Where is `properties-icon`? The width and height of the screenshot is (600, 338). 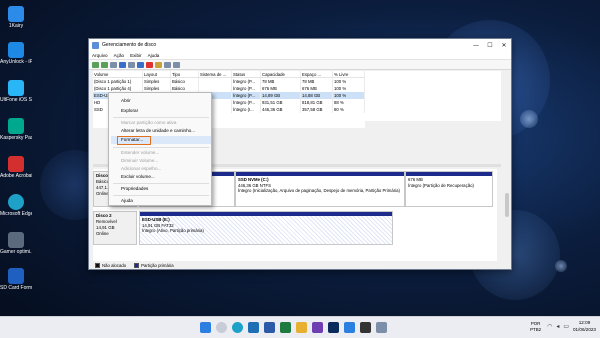
properties-icon is located at coordinates (131, 64).